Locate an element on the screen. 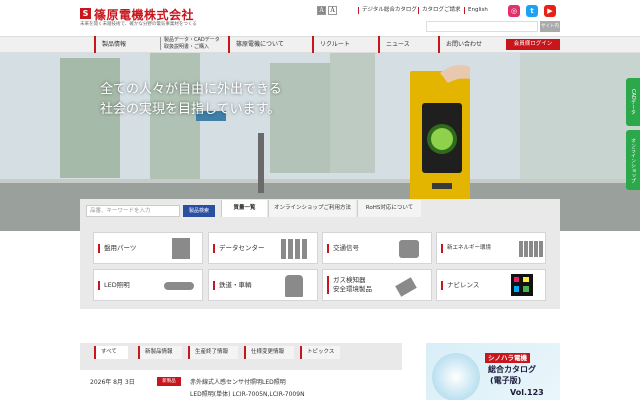 This screenshot has width=640, height=400. solar-panel-icon is located at coordinates (531, 249).